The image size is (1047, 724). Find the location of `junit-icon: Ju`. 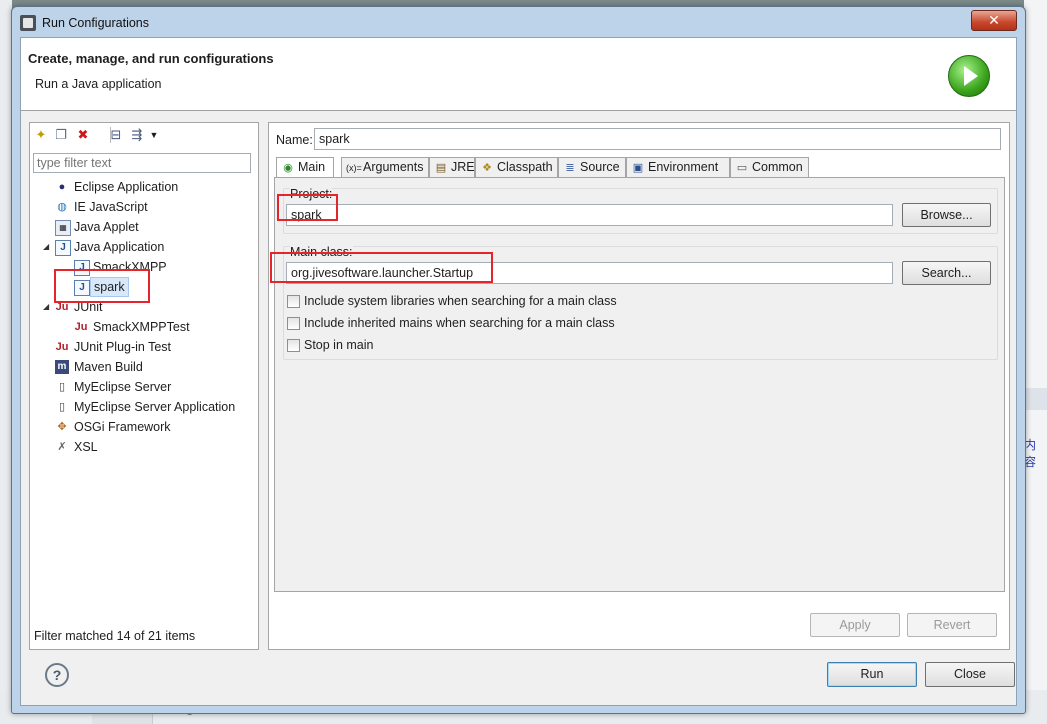

junit-icon: Ju is located at coordinates (81, 327).